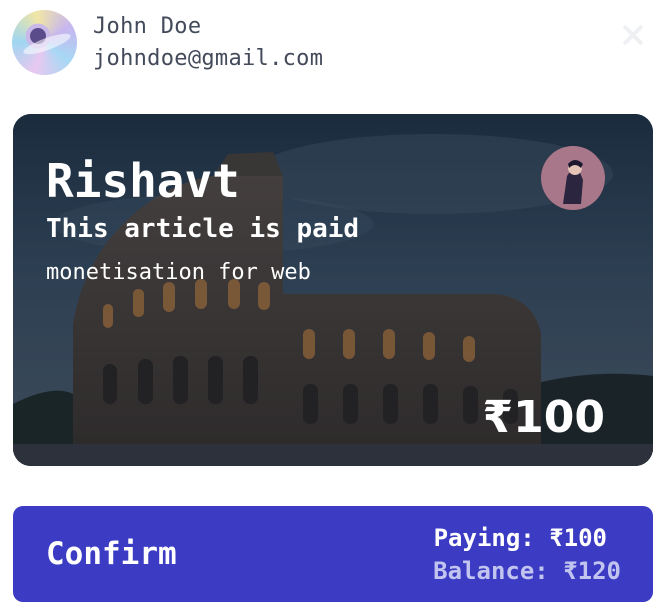 The width and height of the screenshot is (664, 616). I want to click on author-avatar, so click(573, 178).